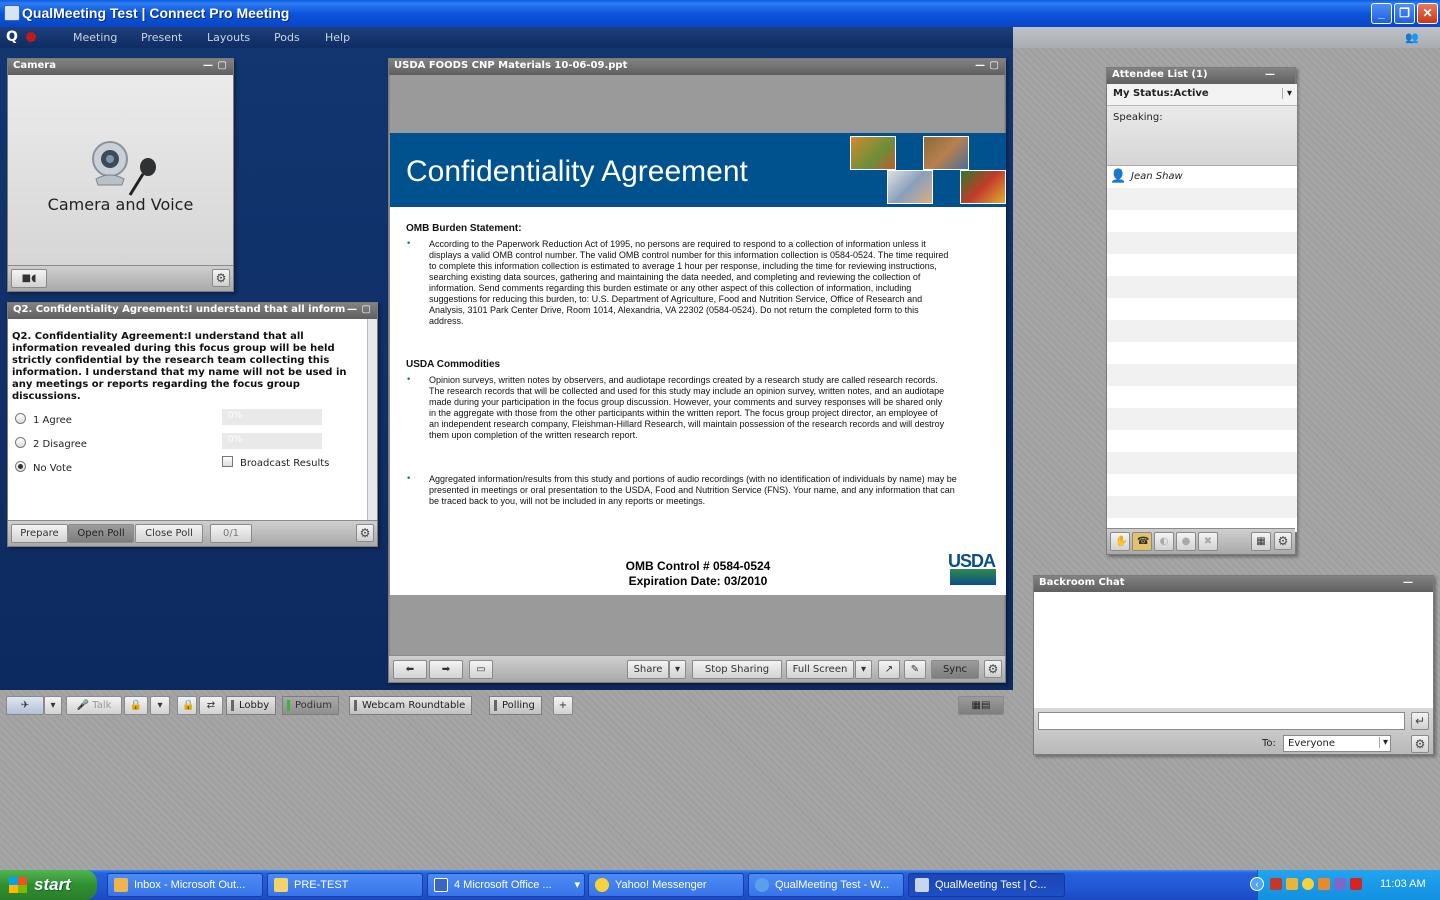 The width and height of the screenshot is (1440, 900). Describe the element at coordinates (281, 885) in the screenshot. I see `folder-icon` at that location.